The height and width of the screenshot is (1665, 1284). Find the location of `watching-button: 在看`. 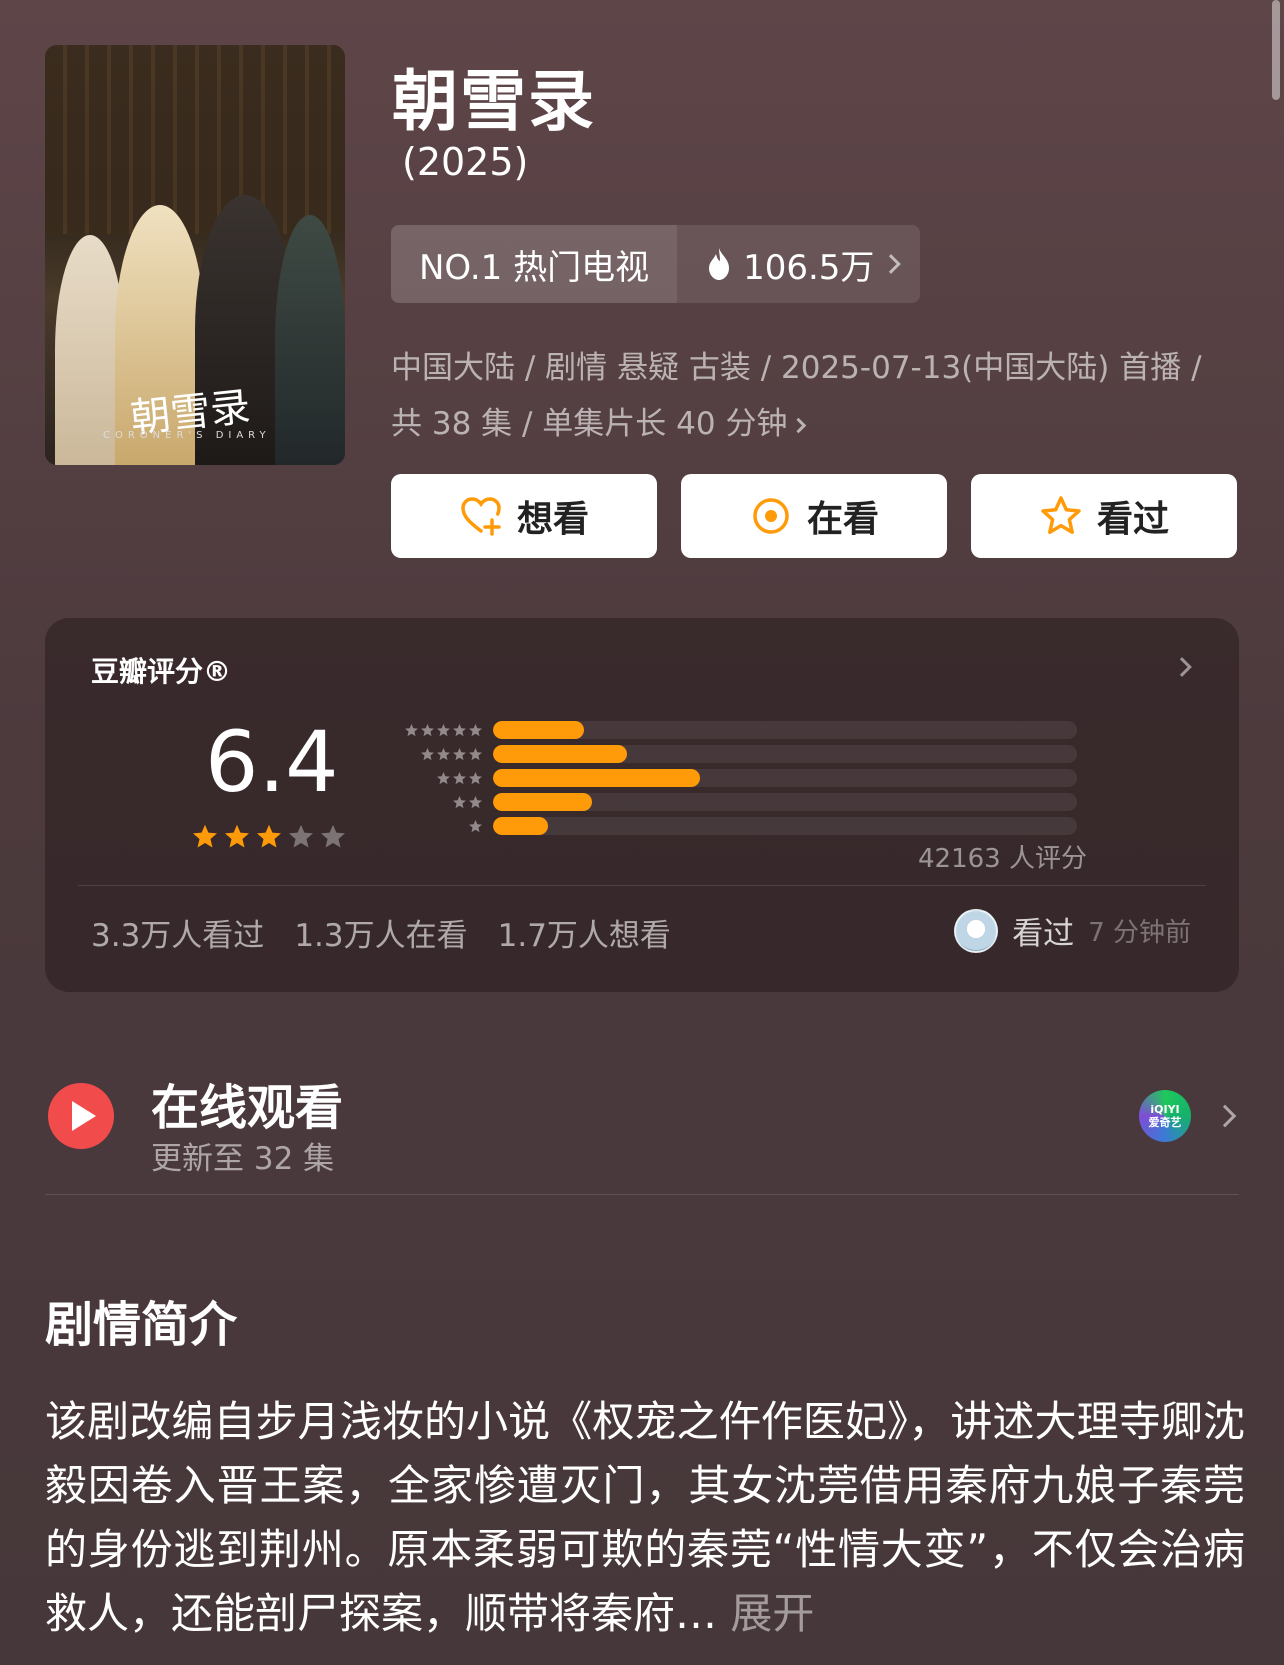

watching-button: 在看 is located at coordinates (814, 516).